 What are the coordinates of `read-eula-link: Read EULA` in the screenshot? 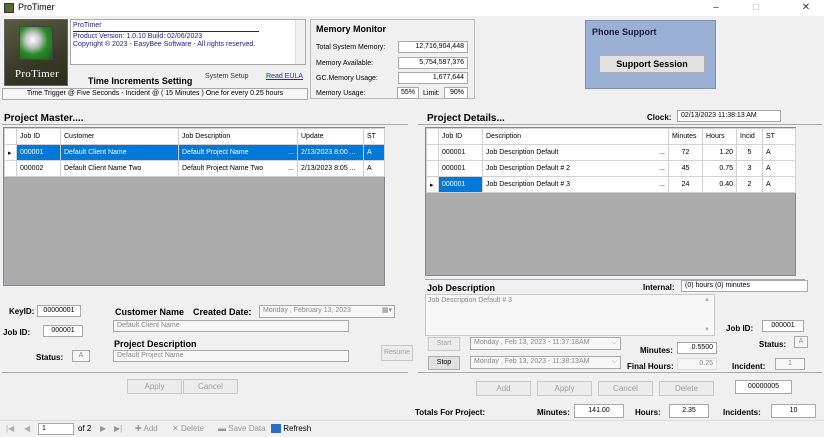 It's located at (284, 76).